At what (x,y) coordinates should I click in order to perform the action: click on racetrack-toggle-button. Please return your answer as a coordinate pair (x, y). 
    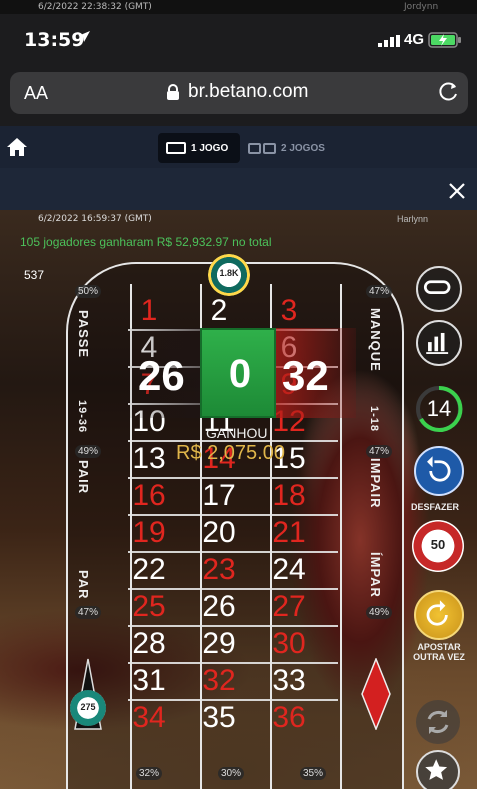
    Looking at the image, I should click on (439, 289).